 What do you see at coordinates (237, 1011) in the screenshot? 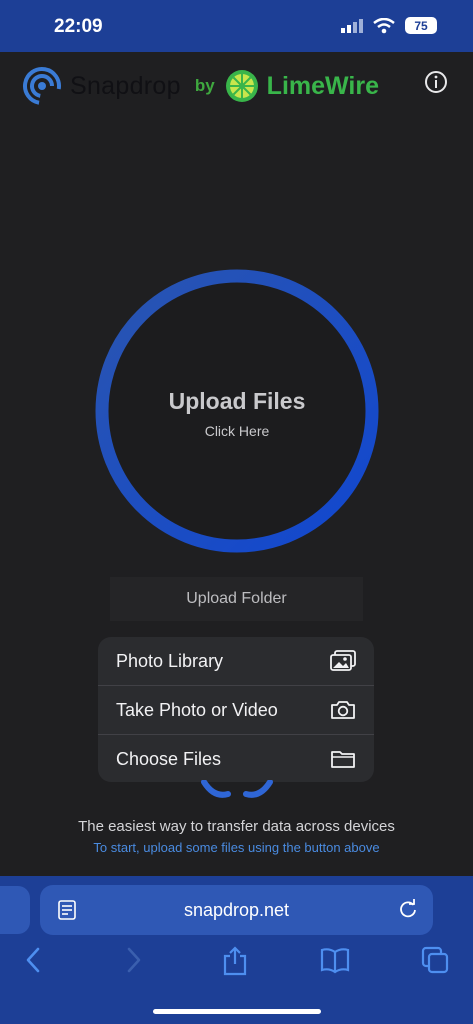
I see `home-indicator` at bounding box center [237, 1011].